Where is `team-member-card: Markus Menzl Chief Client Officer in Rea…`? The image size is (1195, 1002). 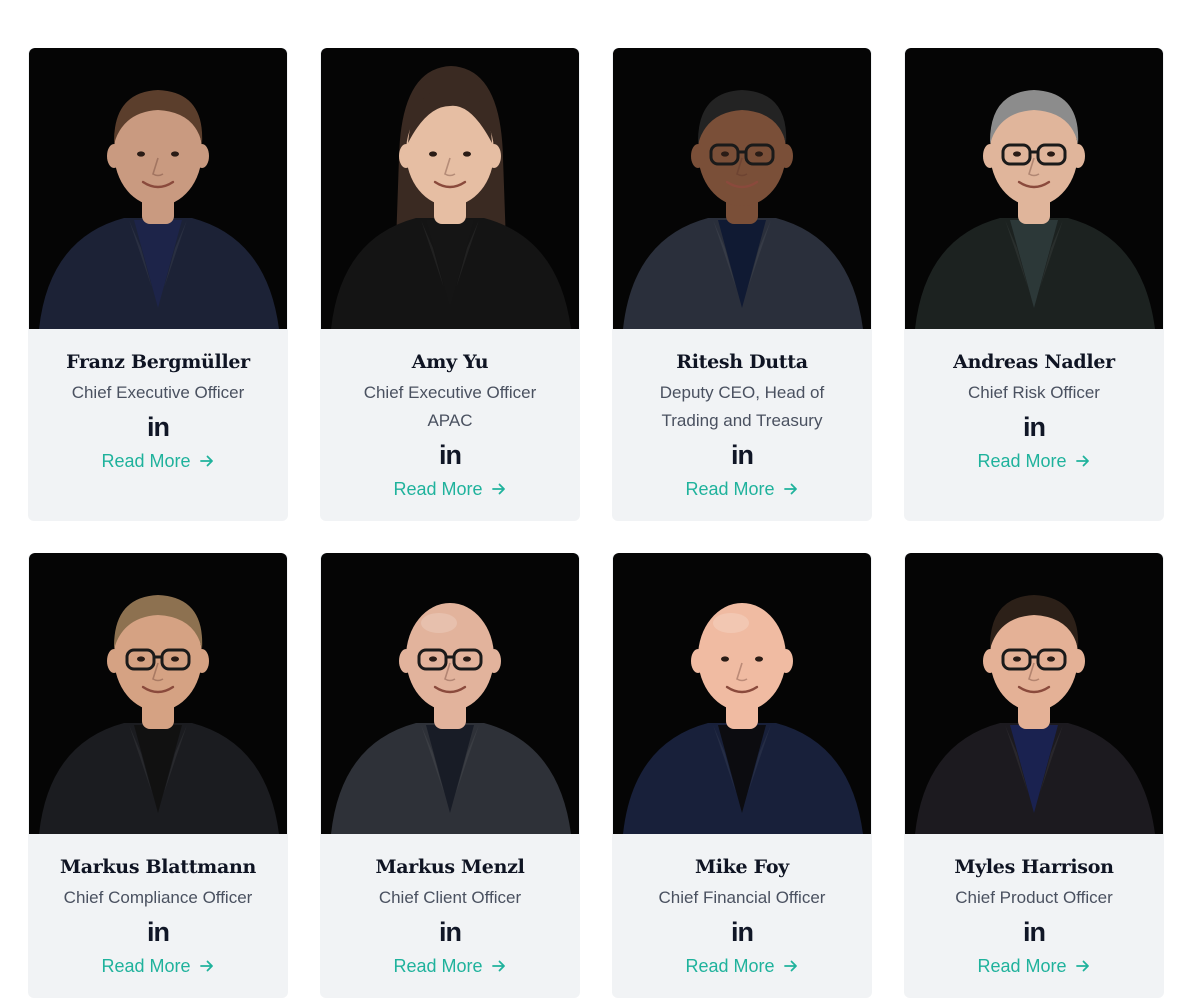
team-member-card: Markus Menzl Chief Client Officer in Rea… is located at coordinates (450, 775).